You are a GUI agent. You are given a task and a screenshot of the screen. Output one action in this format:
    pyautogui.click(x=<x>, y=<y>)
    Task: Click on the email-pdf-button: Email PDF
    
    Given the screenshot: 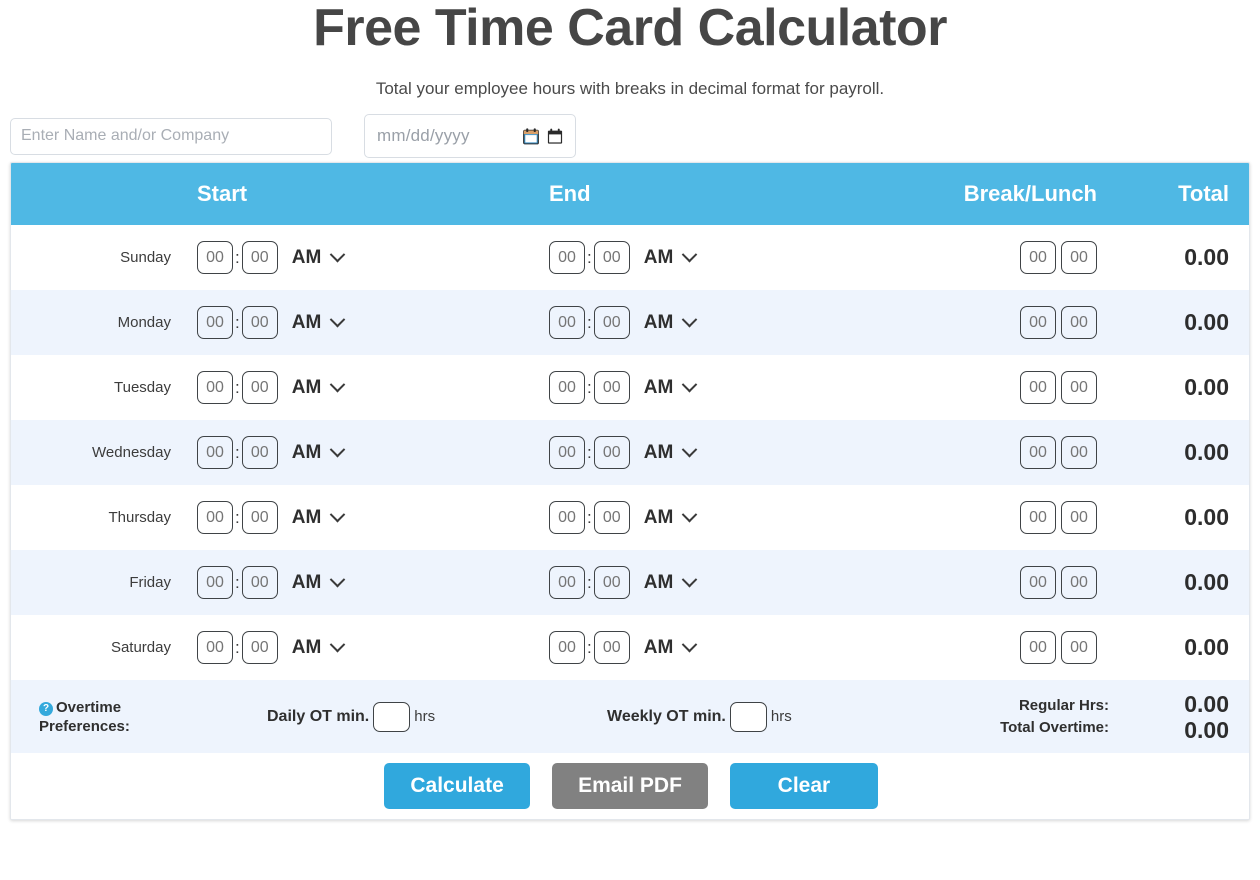 What is the action you would take?
    pyautogui.click(x=630, y=786)
    